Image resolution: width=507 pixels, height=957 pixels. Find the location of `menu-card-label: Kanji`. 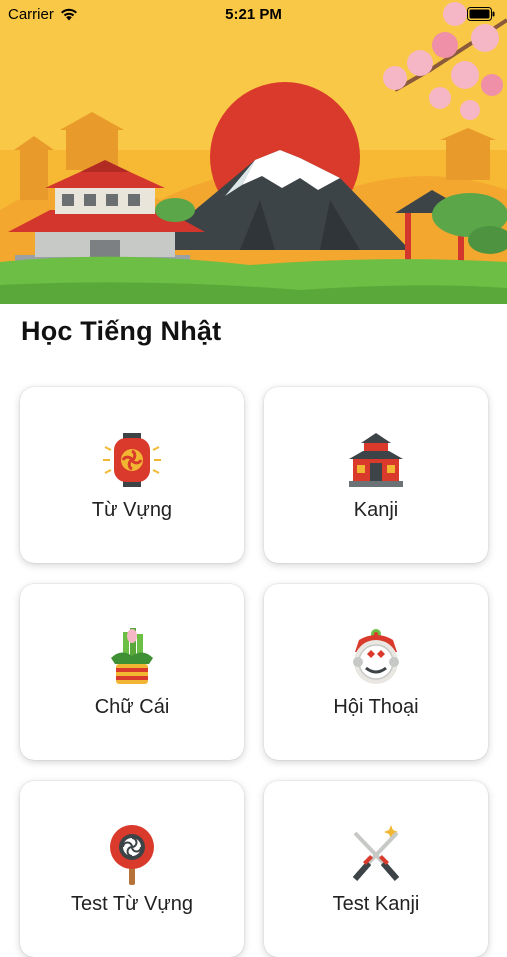

menu-card-label: Kanji is located at coordinates (376, 510).